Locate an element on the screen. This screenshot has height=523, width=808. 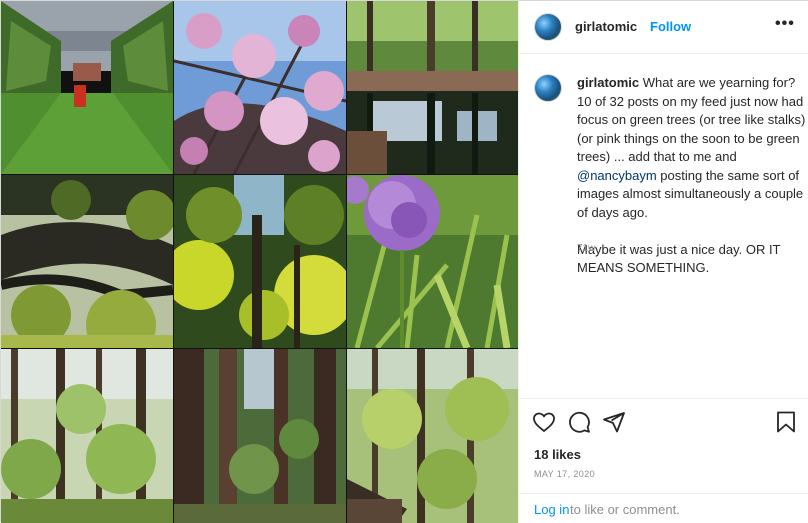
likes-count: 18 likes is located at coordinates (557, 454).